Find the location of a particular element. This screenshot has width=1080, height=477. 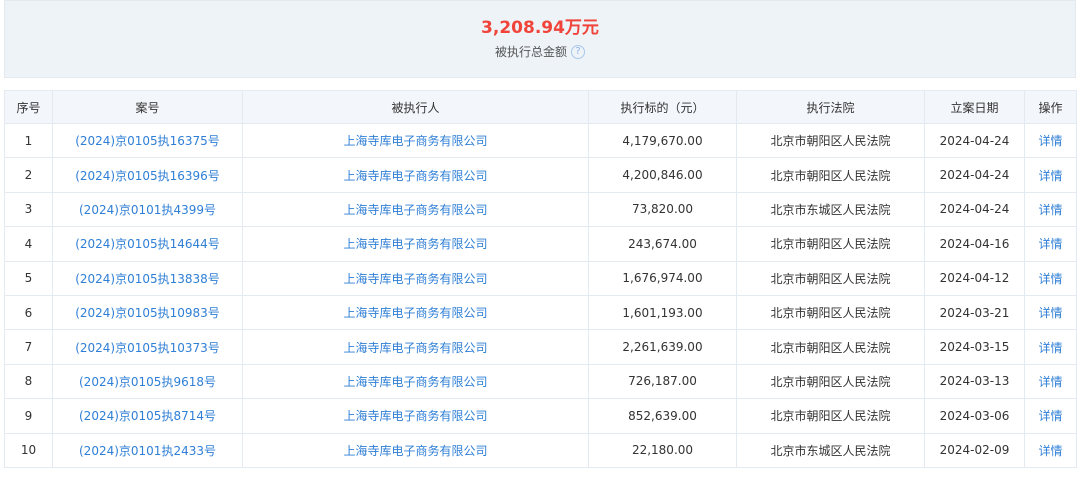

amount-cell: 852,639.00 is located at coordinates (662, 416).